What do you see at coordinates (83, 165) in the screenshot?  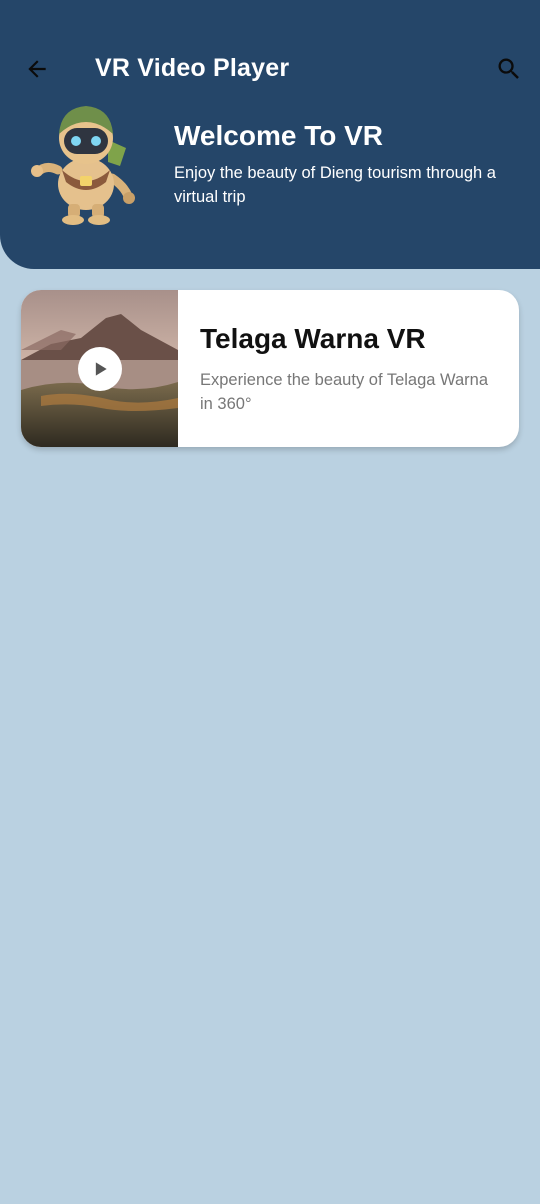 I see `robot-mascot-image` at bounding box center [83, 165].